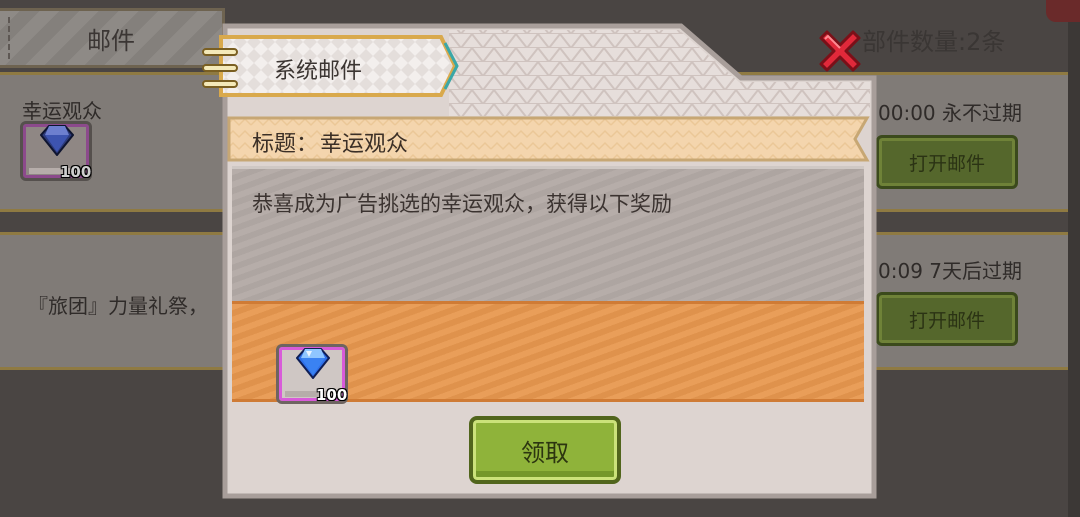 This screenshot has height=517, width=1080. I want to click on mail-title: 标题：幸运观众, so click(330, 142).